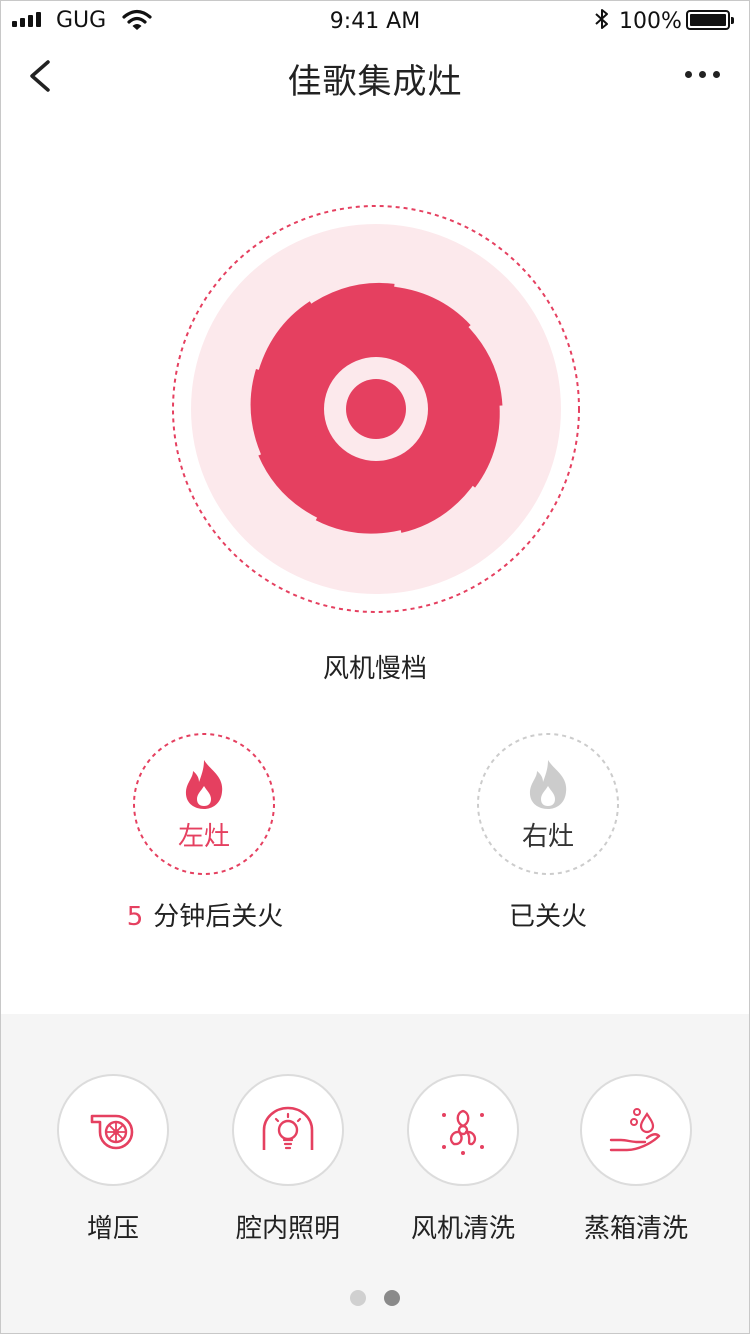 The height and width of the screenshot is (1334, 750). Describe the element at coordinates (375, 22) in the screenshot. I see `status-bar: GUG 9:41 AM 100%` at that location.